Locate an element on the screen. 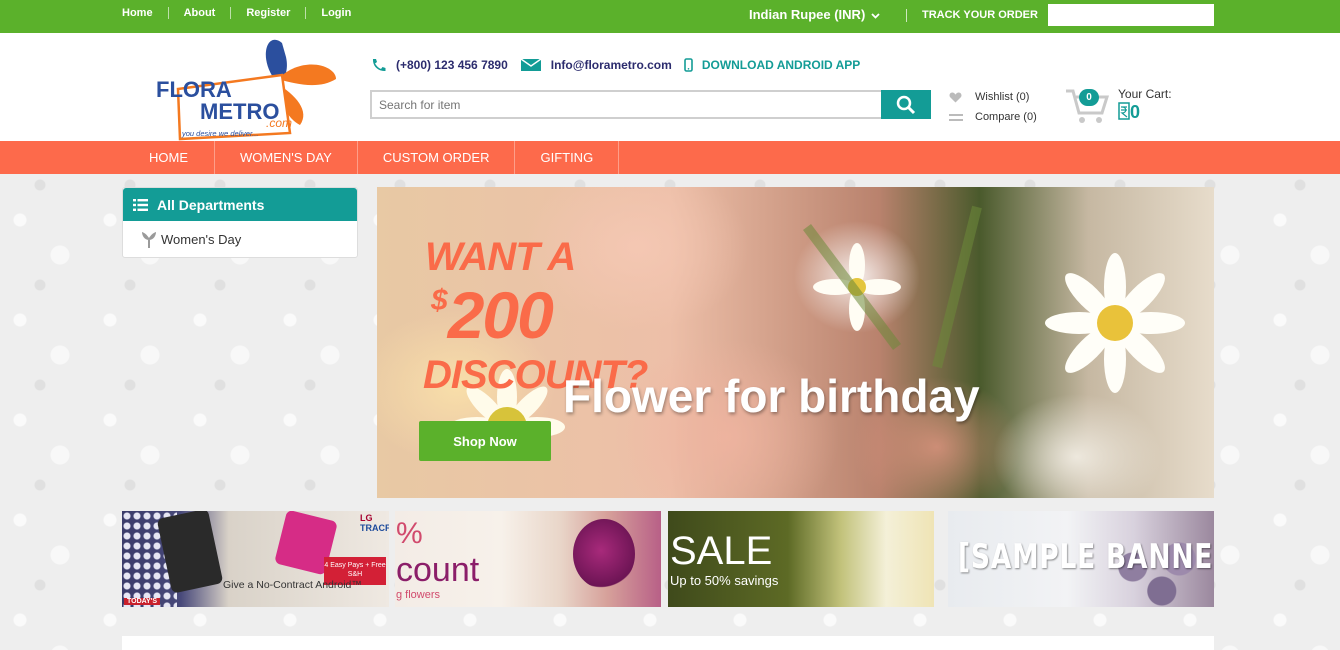 This screenshot has height=650, width=1340. departments-panel: All Departments Women's Day is located at coordinates (240, 222).